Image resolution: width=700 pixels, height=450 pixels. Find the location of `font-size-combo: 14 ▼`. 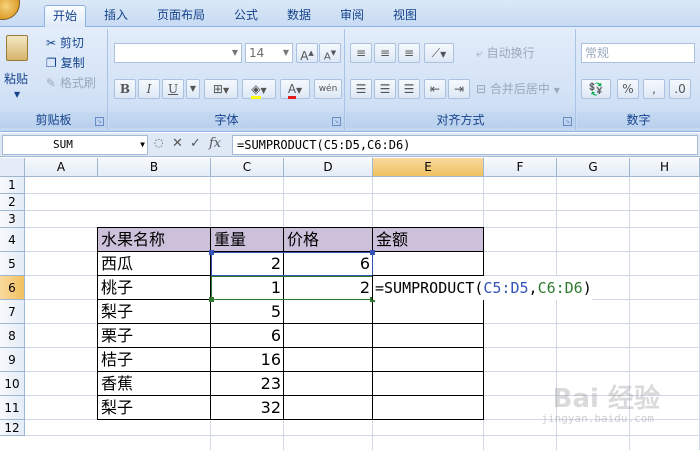

font-size-combo: 14 ▼ is located at coordinates (269, 53).